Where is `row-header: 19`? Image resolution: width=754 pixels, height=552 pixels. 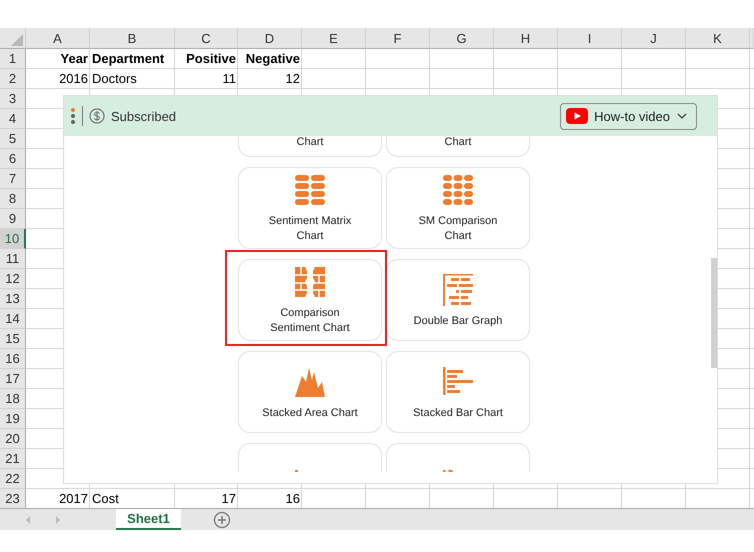
row-header: 19 is located at coordinates (13, 419).